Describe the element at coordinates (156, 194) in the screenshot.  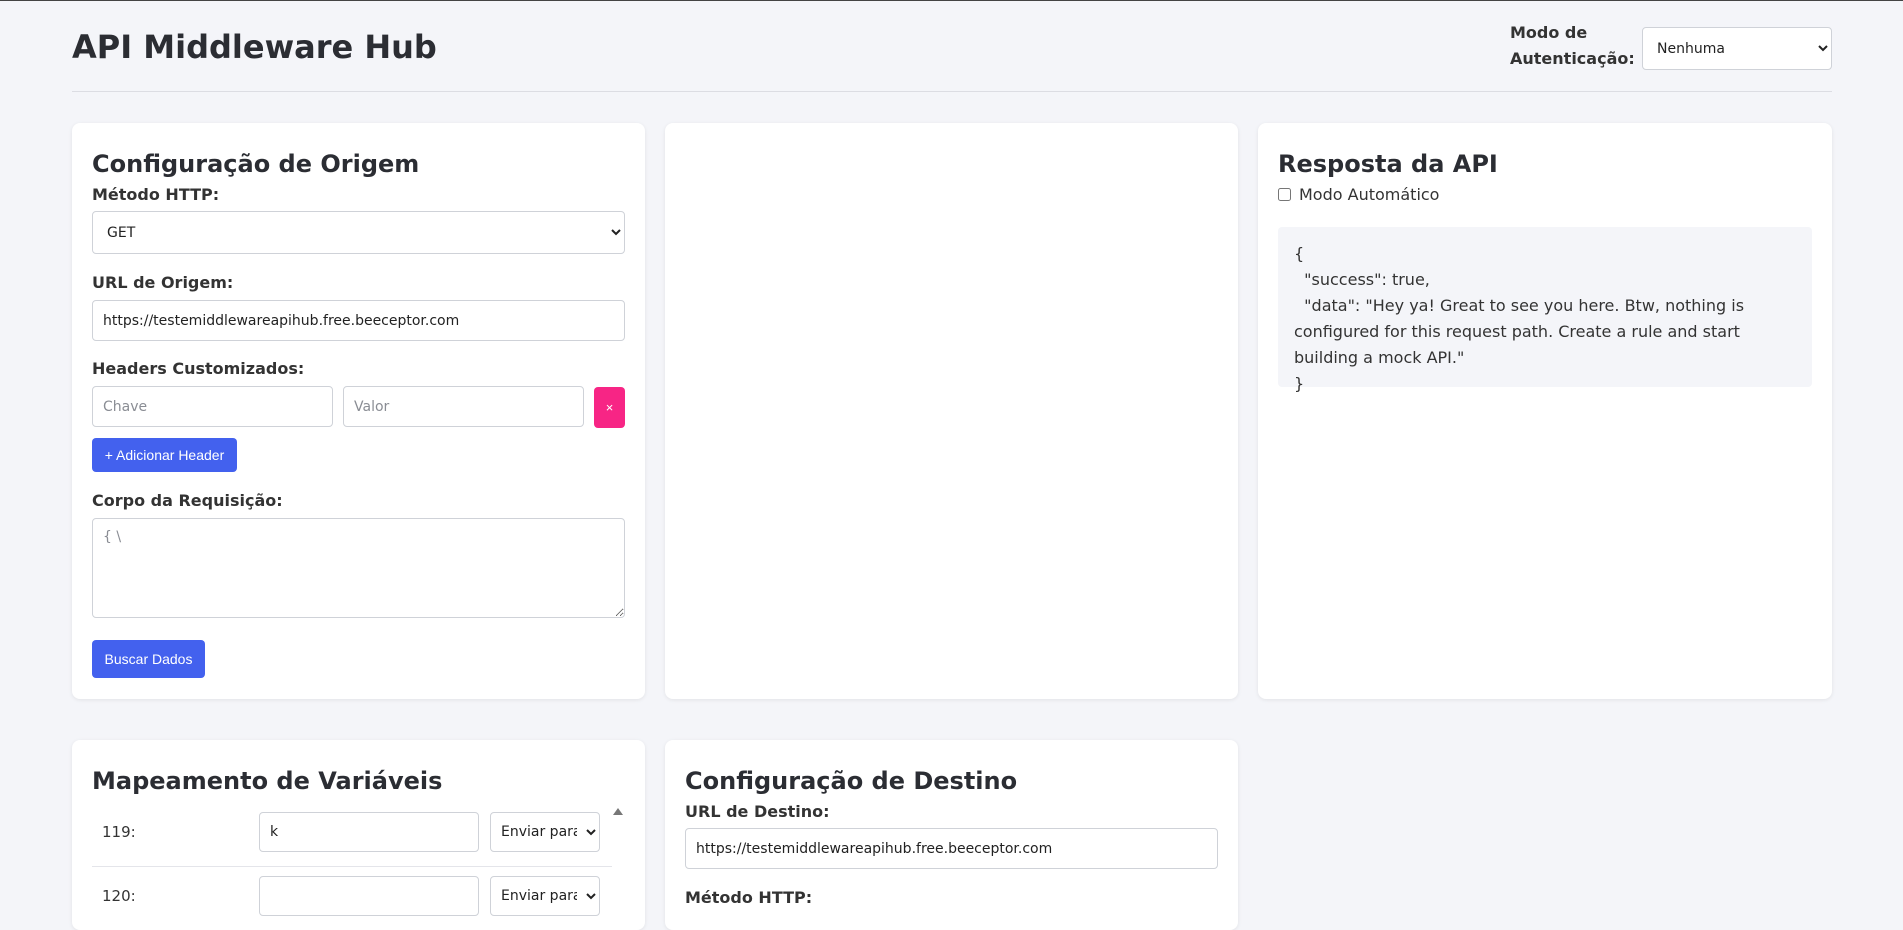
I see `origin-method-label: Método HTTP:` at that location.